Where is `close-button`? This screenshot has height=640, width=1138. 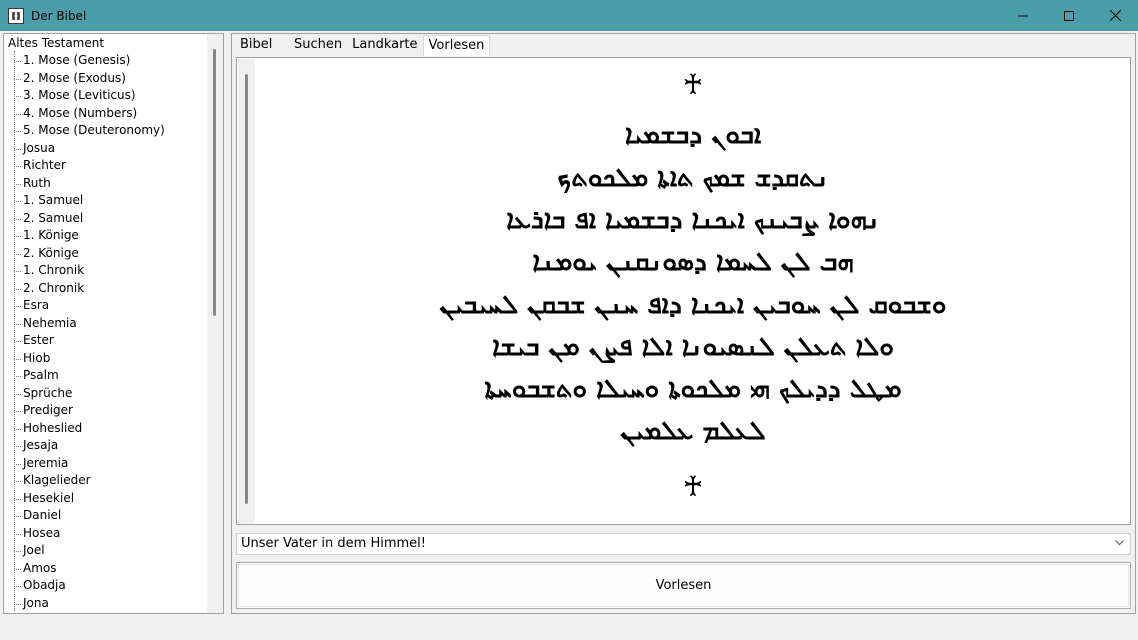 close-button is located at coordinates (1115, 15).